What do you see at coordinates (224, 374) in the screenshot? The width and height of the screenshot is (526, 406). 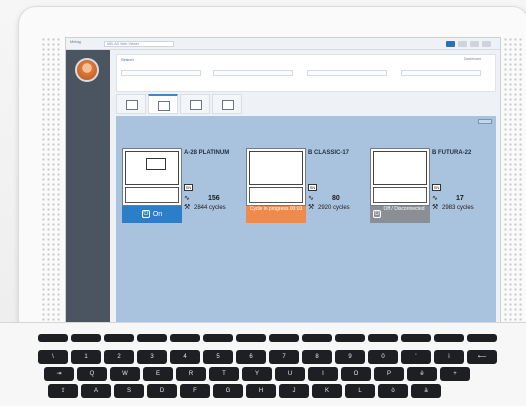 I see `keyboard-key: T` at bounding box center [224, 374].